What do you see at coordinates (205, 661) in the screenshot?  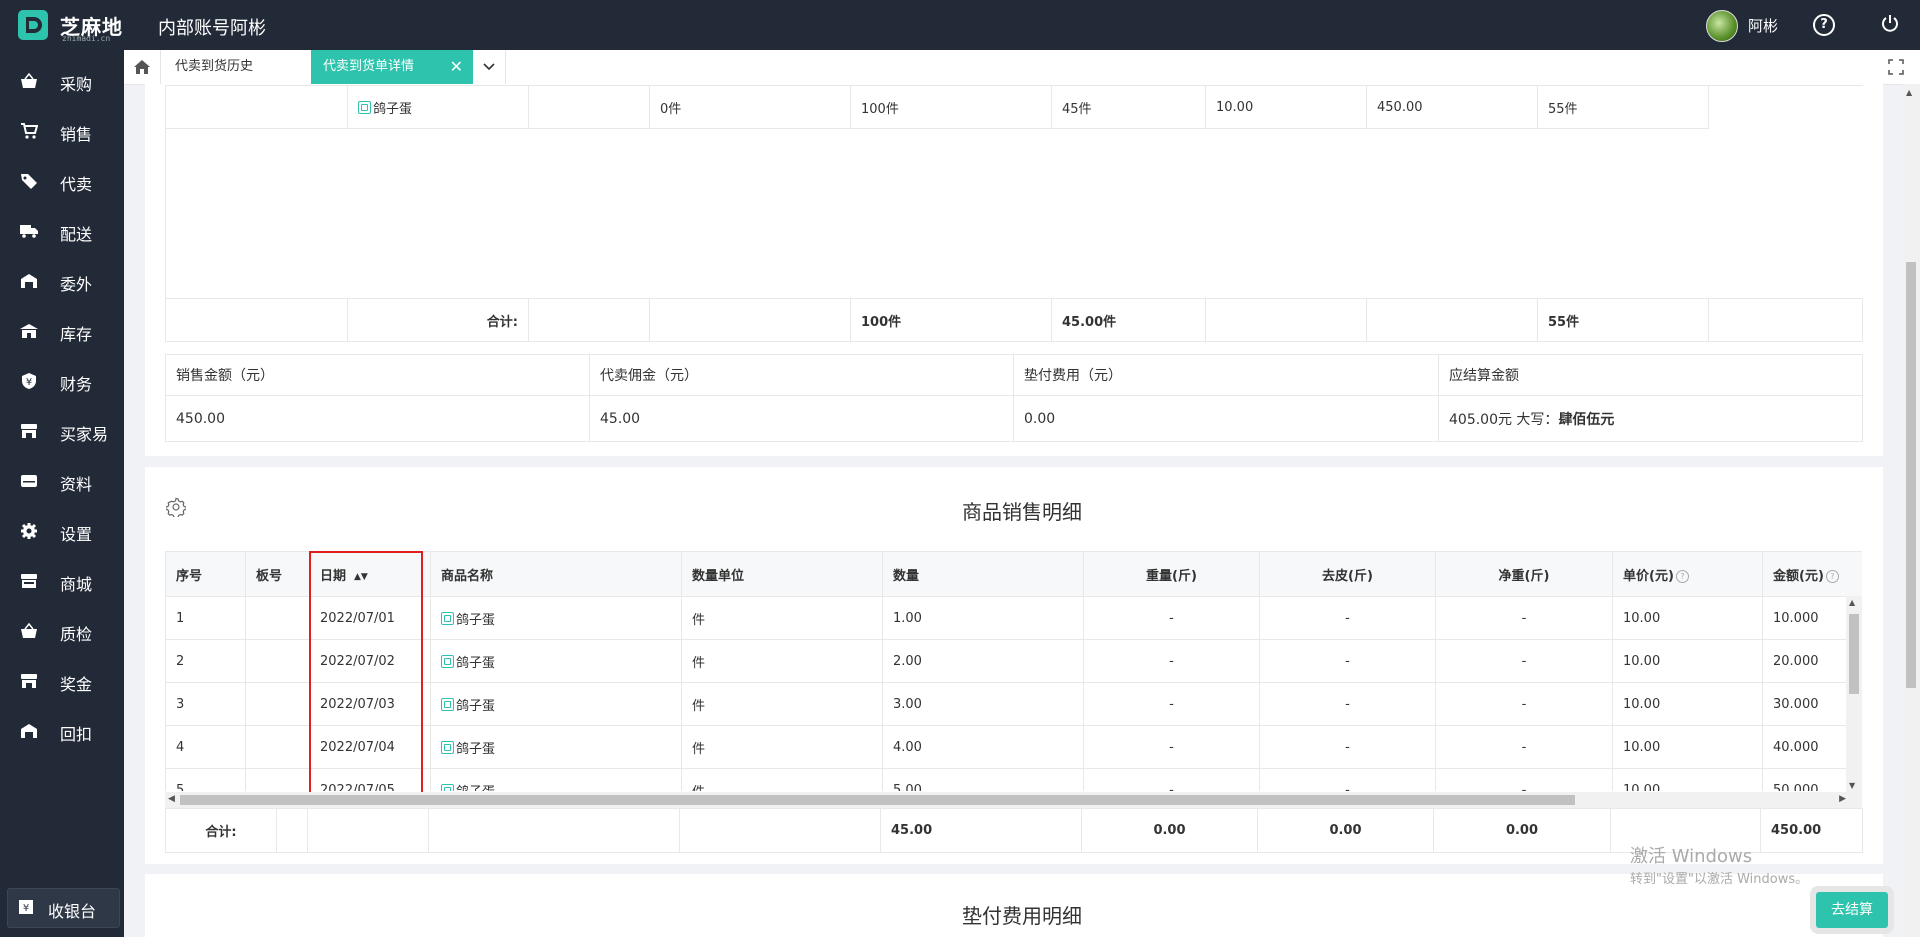 I see `table-cell: 2` at bounding box center [205, 661].